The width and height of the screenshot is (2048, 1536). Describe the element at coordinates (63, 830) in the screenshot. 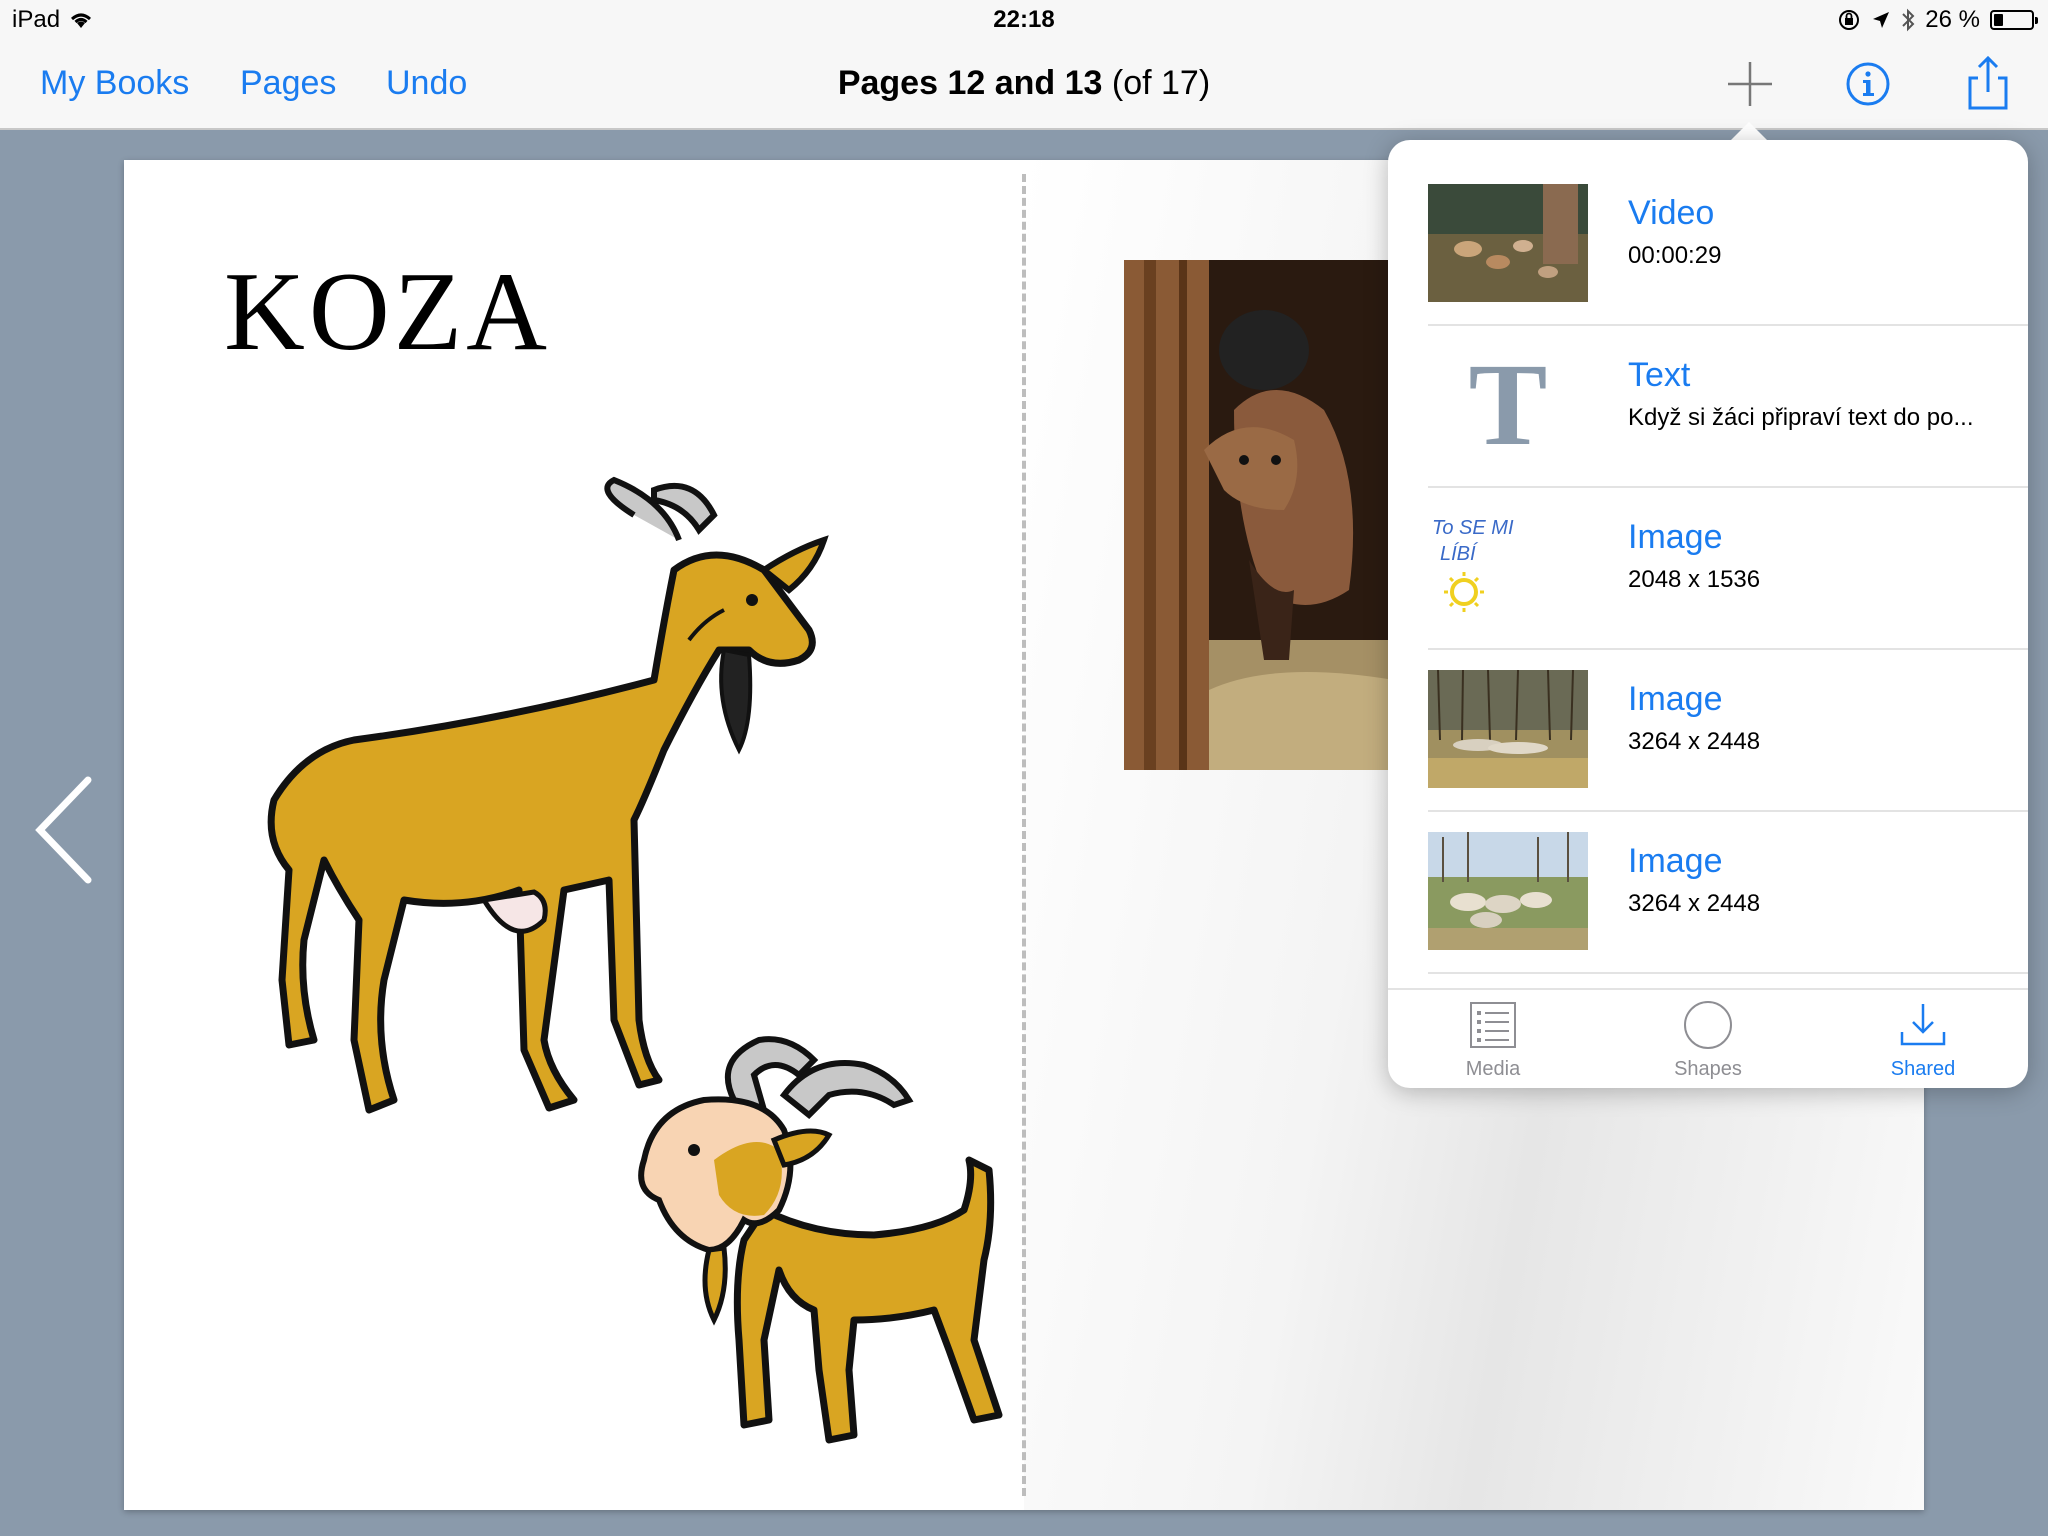

I see `previous-page-arrow-icon` at that location.